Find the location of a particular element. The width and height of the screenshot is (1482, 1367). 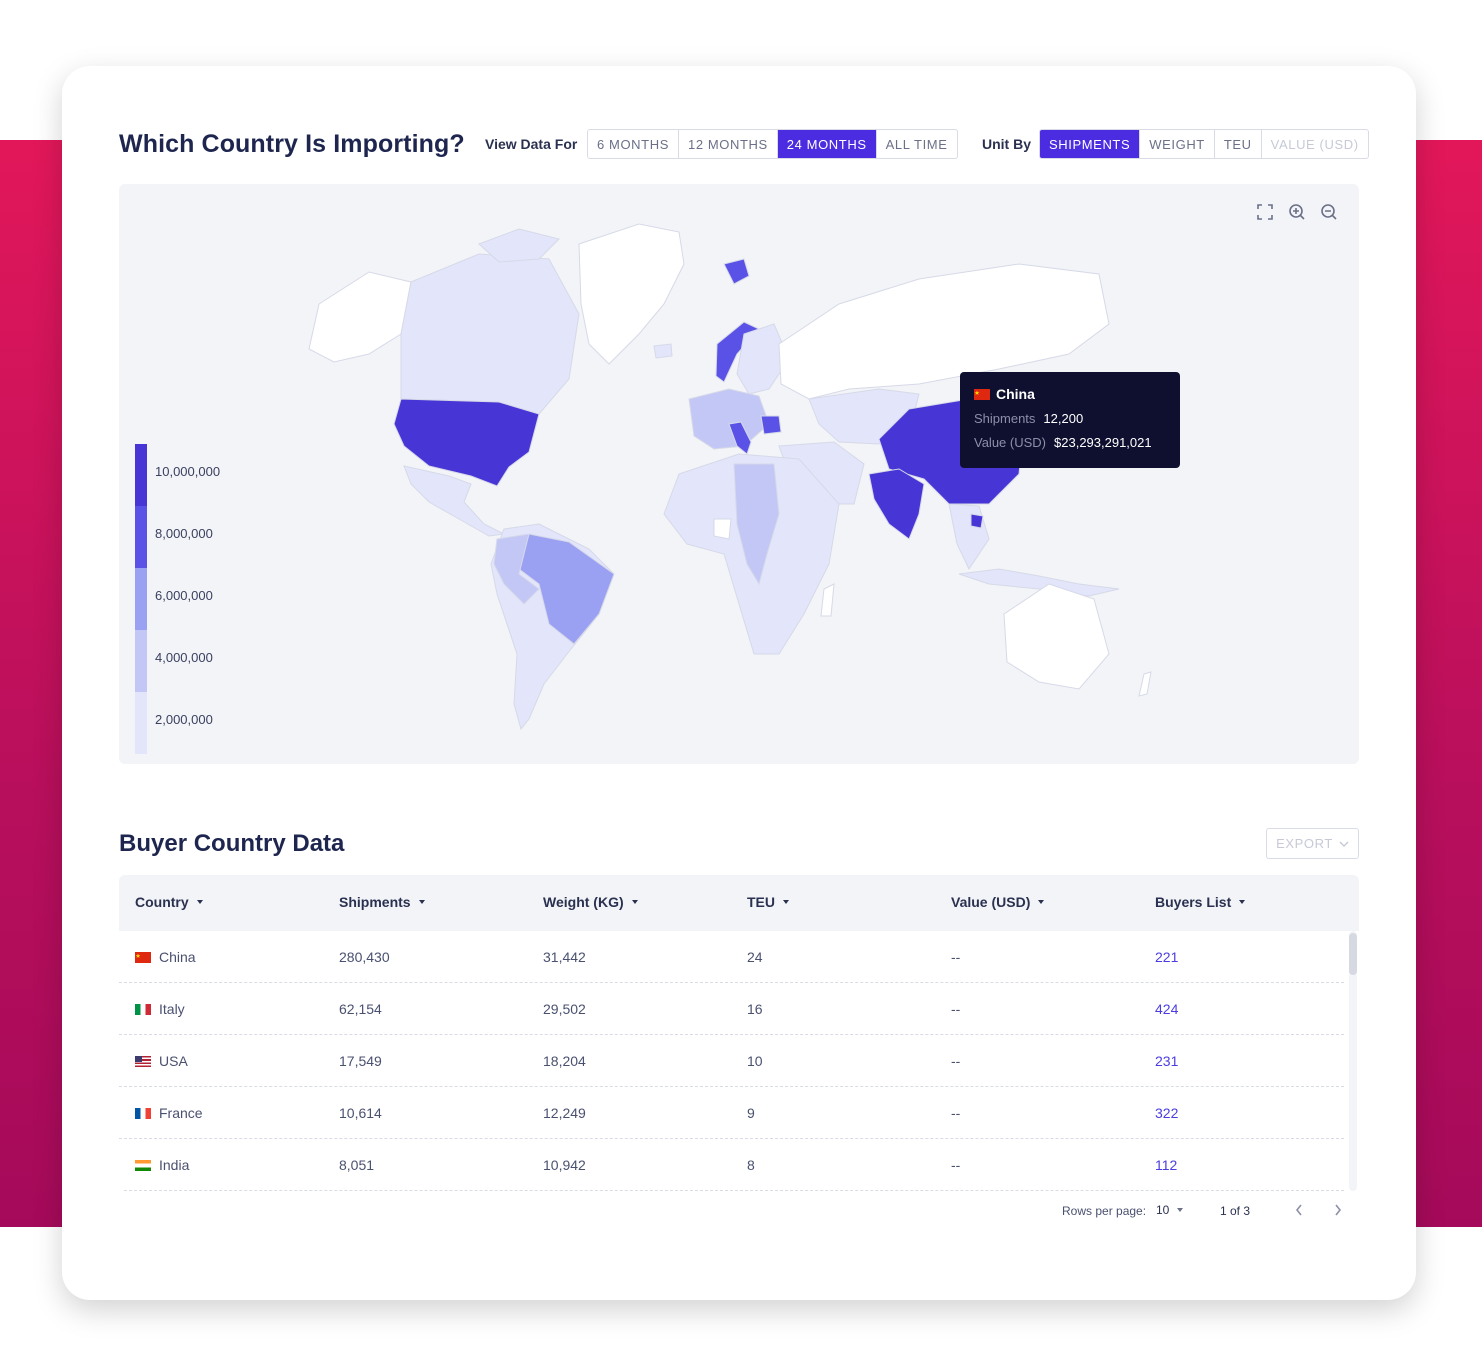

period-24-months-button: 24 MONTHS is located at coordinates (827, 144).